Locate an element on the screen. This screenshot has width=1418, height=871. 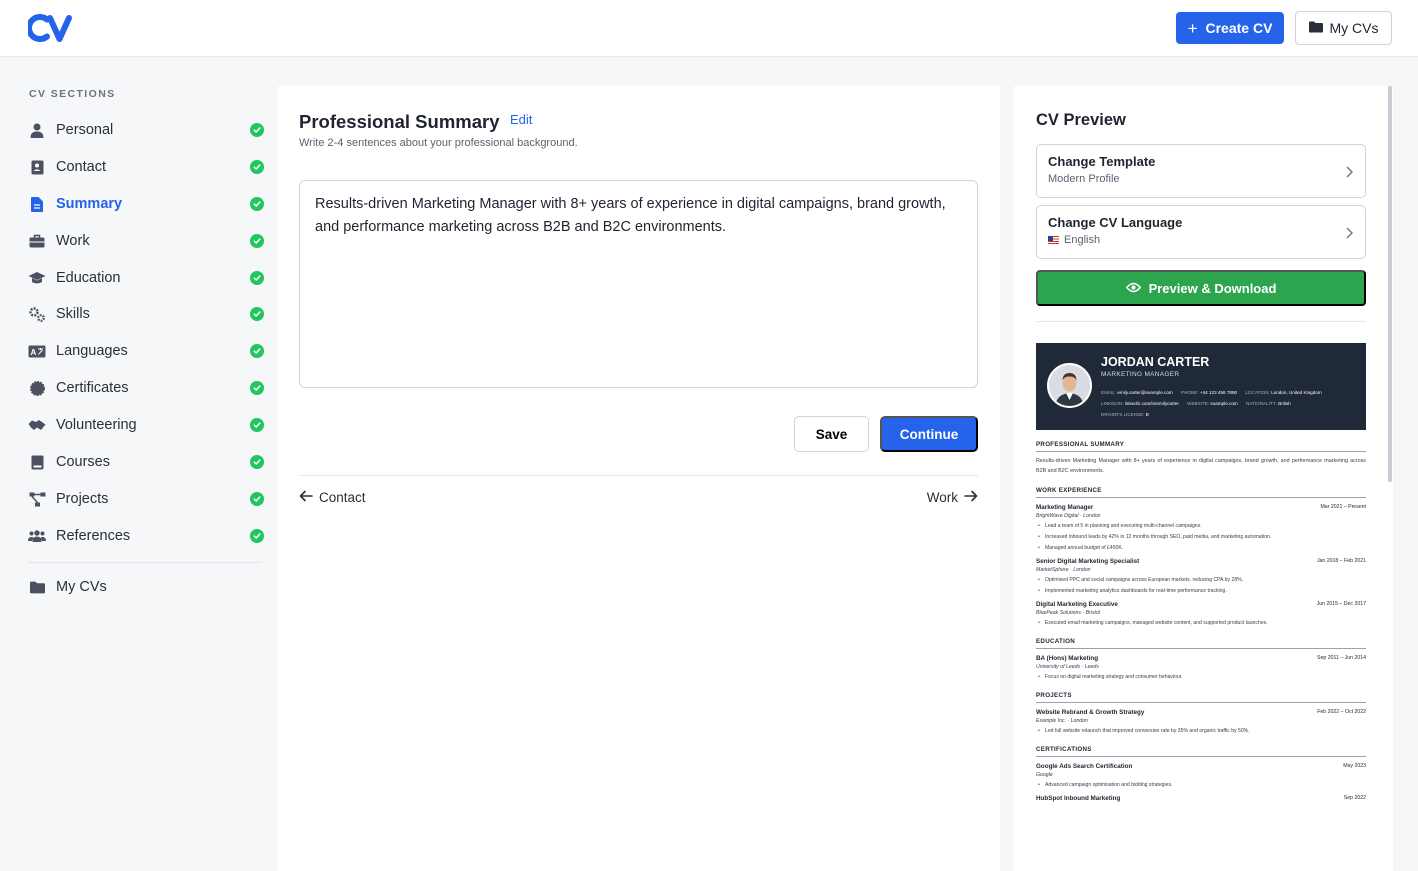
sidebar-item-references: References is located at coordinates (146, 536).